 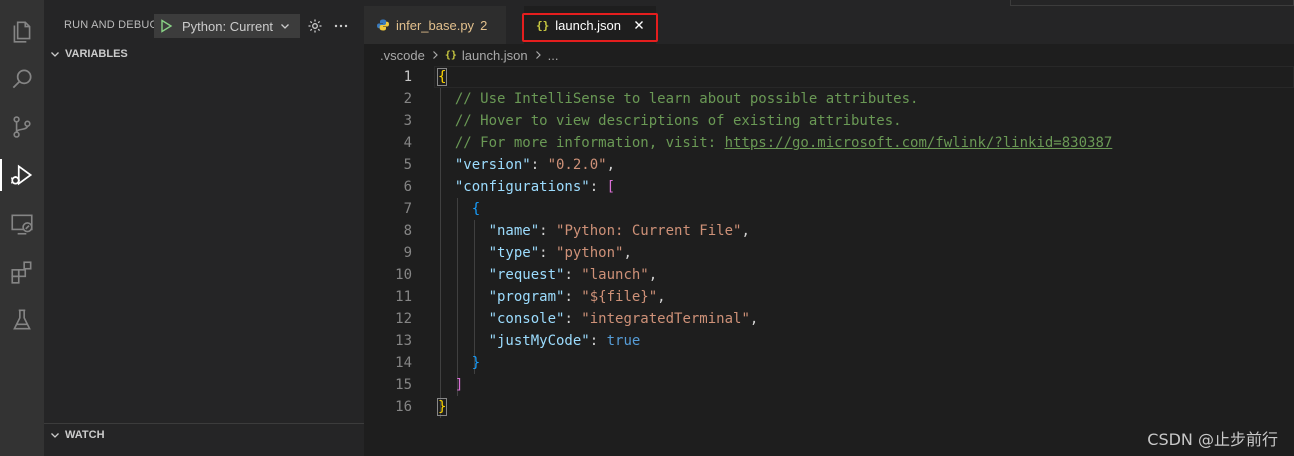 What do you see at coordinates (615, 275) in the screenshot?
I see `code-token: "launch"` at bounding box center [615, 275].